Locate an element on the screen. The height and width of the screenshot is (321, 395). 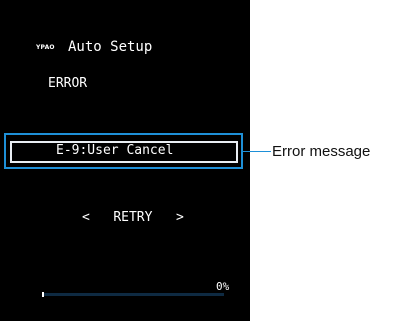
header-panel is located at coordinates (140, 36).